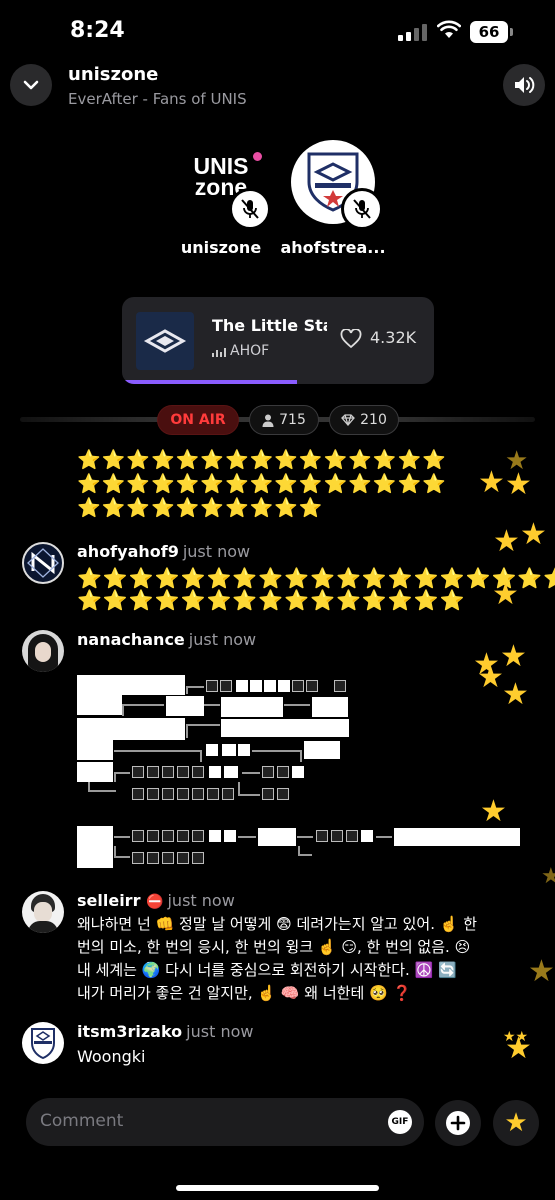 The width and height of the screenshot is (555, 1200). I want to click on diamond-icon, so click(348, 420).